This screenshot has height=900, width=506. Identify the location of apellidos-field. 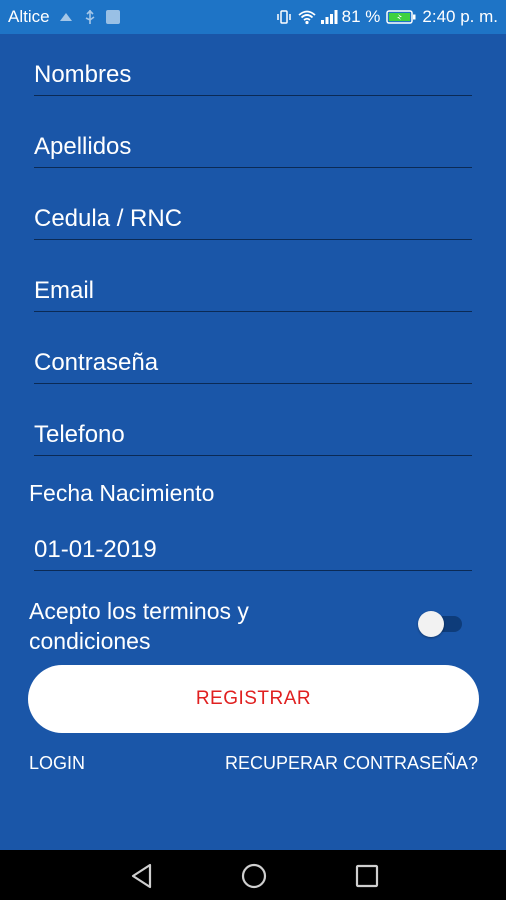
(253, 147).